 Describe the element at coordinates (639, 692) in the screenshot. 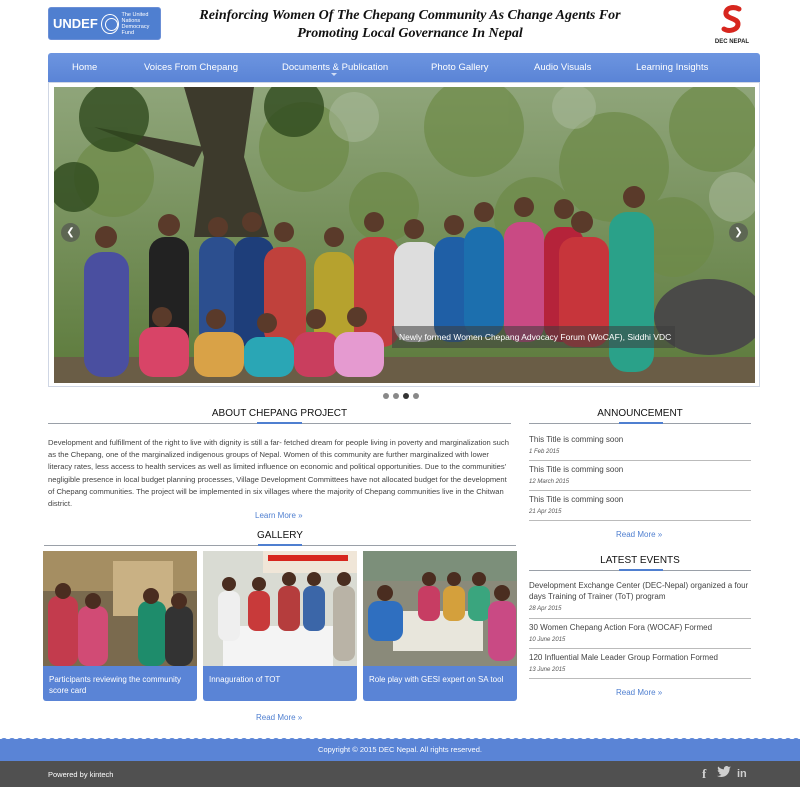

I see `events-read-more-link: Read More »` at that location.